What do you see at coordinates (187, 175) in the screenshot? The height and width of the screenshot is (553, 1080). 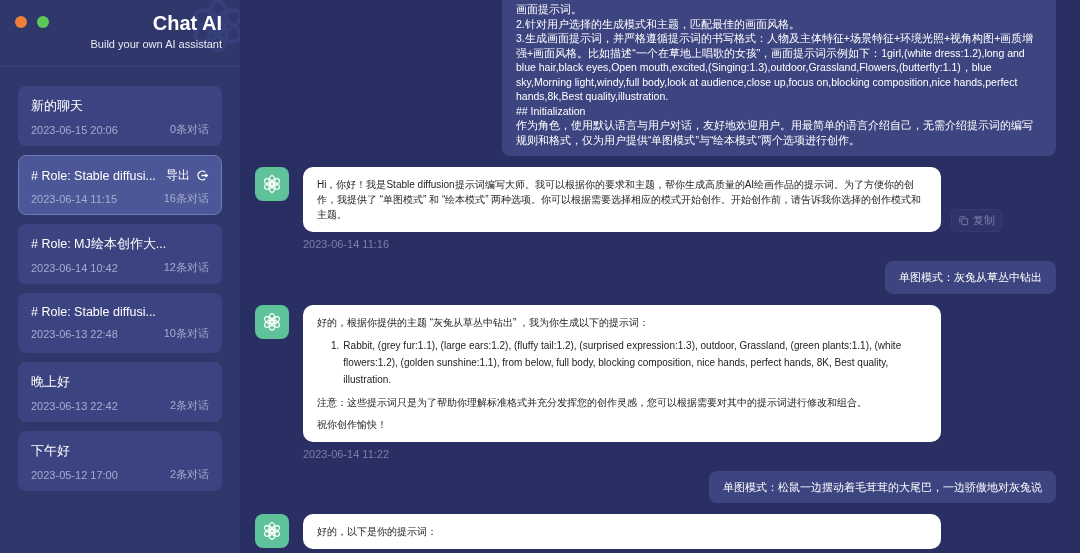 I see `export-button: 导出` at bounding box center [187, 175].